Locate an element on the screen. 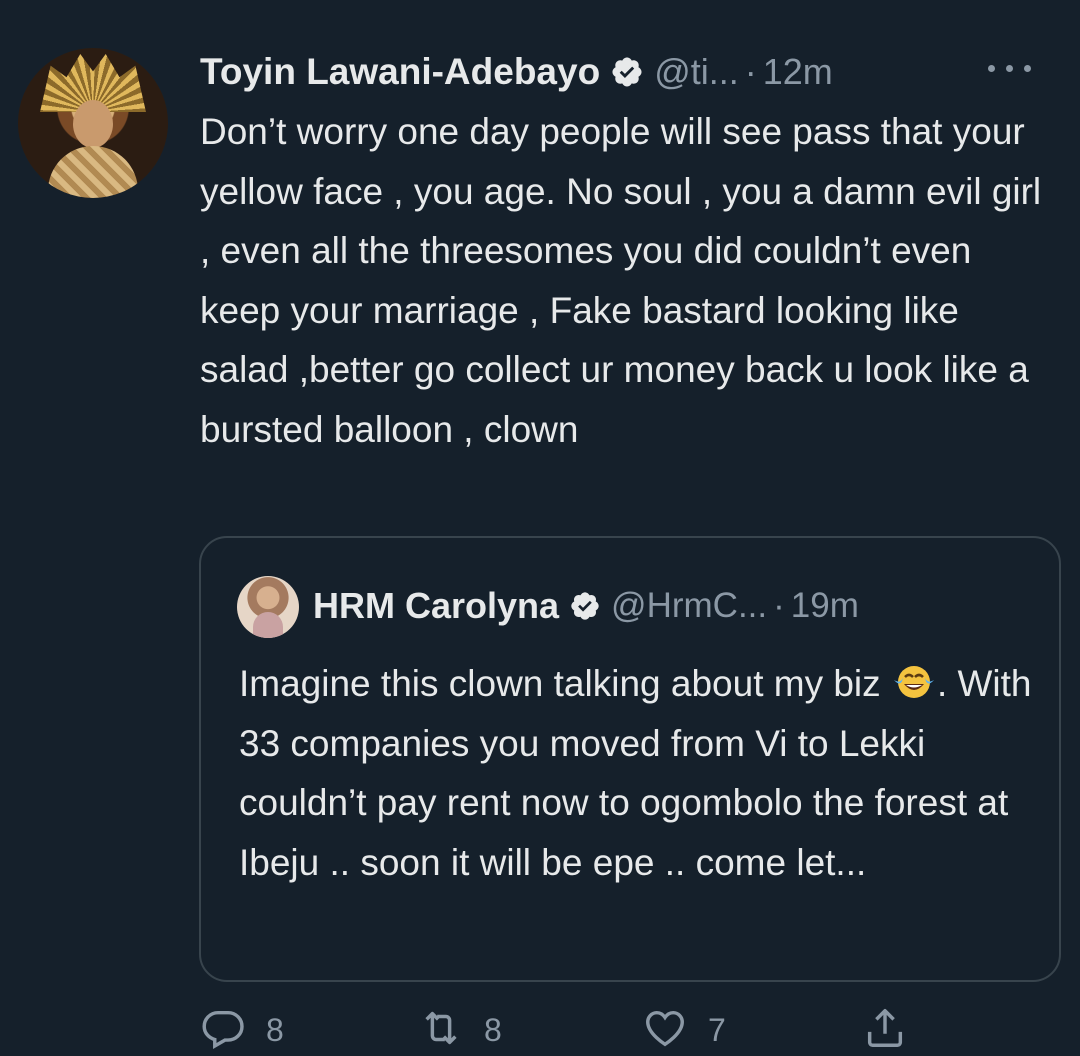 This screenshot has width=1080, height=1056. heart-icon is located at coordinates (665, 1030).